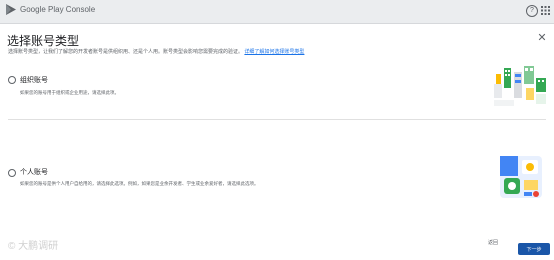 The height and width of the screenshot is (260, 554). Describe the element at coordinates (33, 246) in the screenshot. I see `watermark: © 大鹏调研` at that location.